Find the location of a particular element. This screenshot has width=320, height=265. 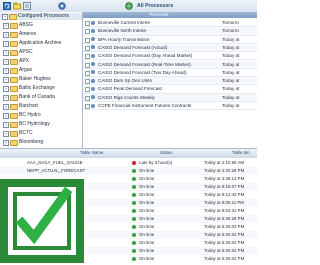

table-row: Bonneville North Interte Tomorro is located at coordinates (170, 31).